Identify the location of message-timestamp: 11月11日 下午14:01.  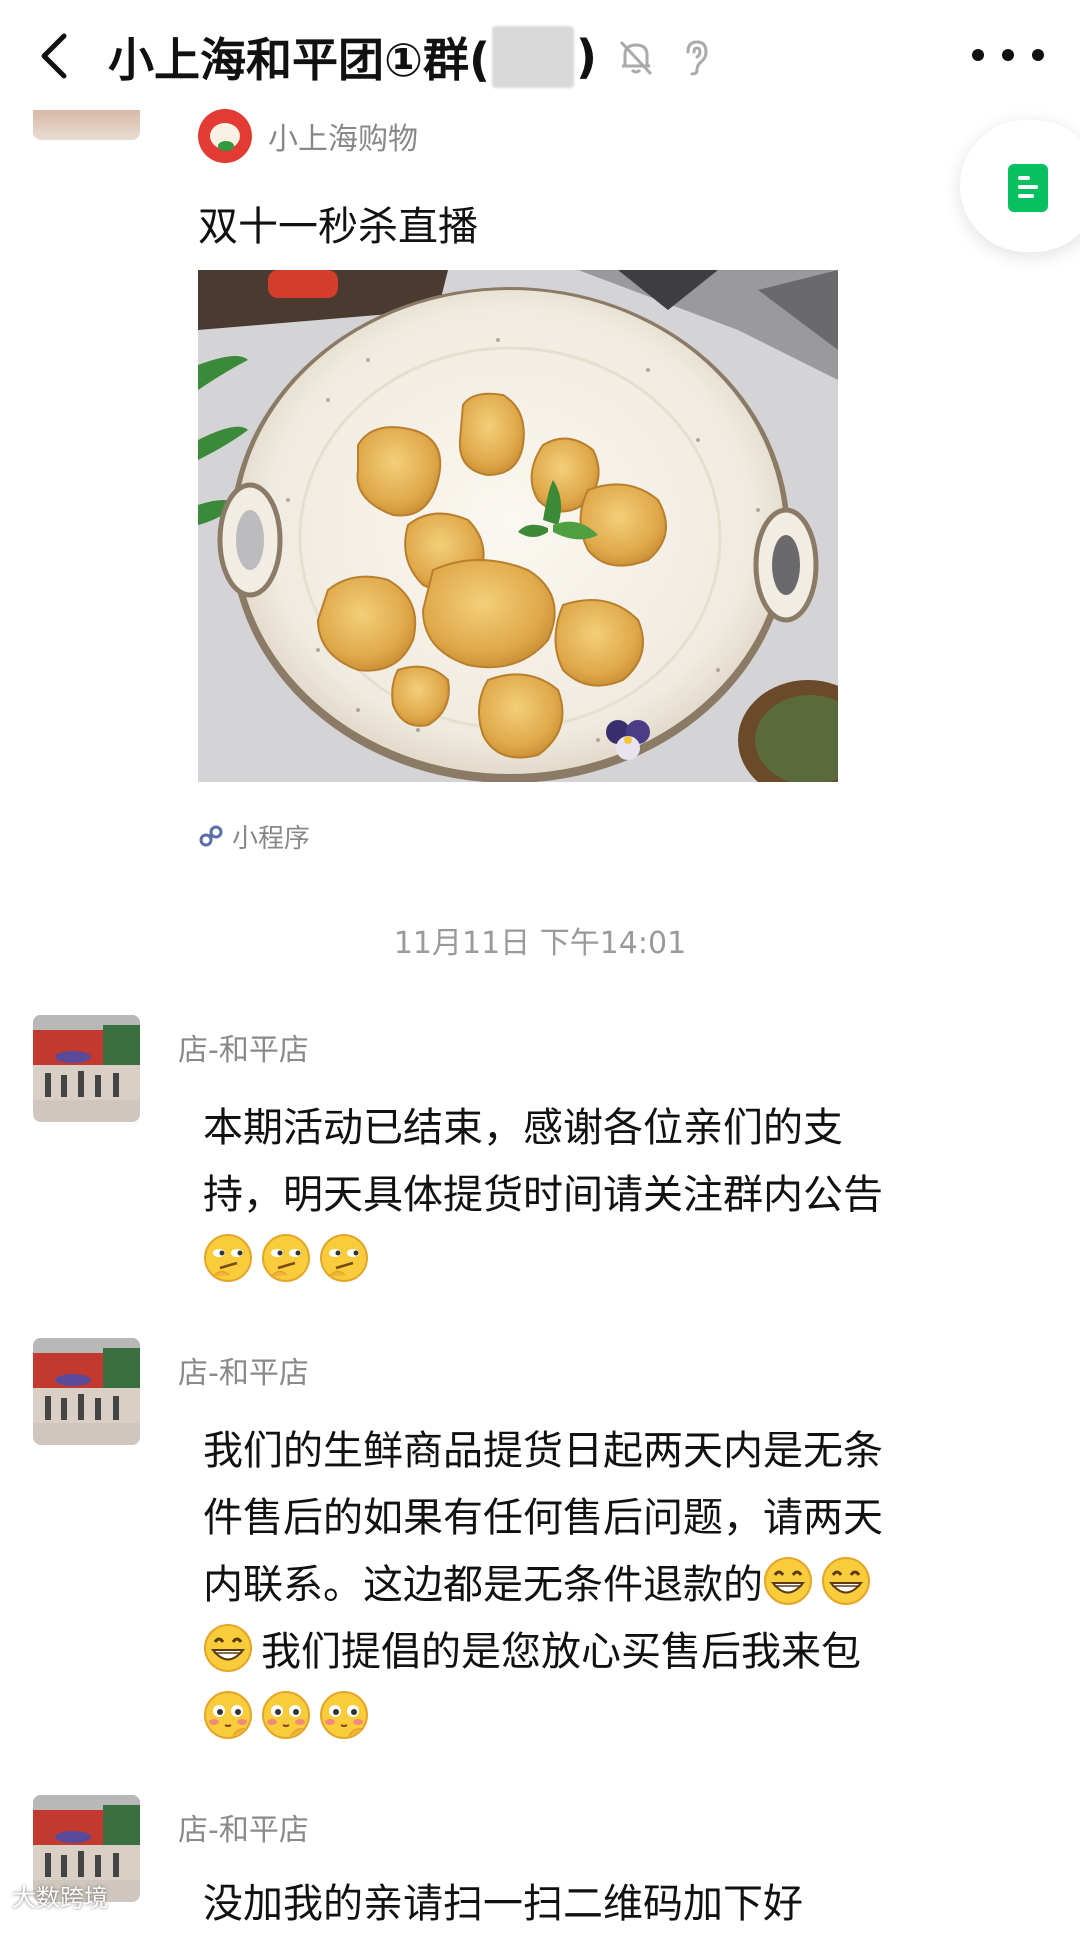
(540, 943).